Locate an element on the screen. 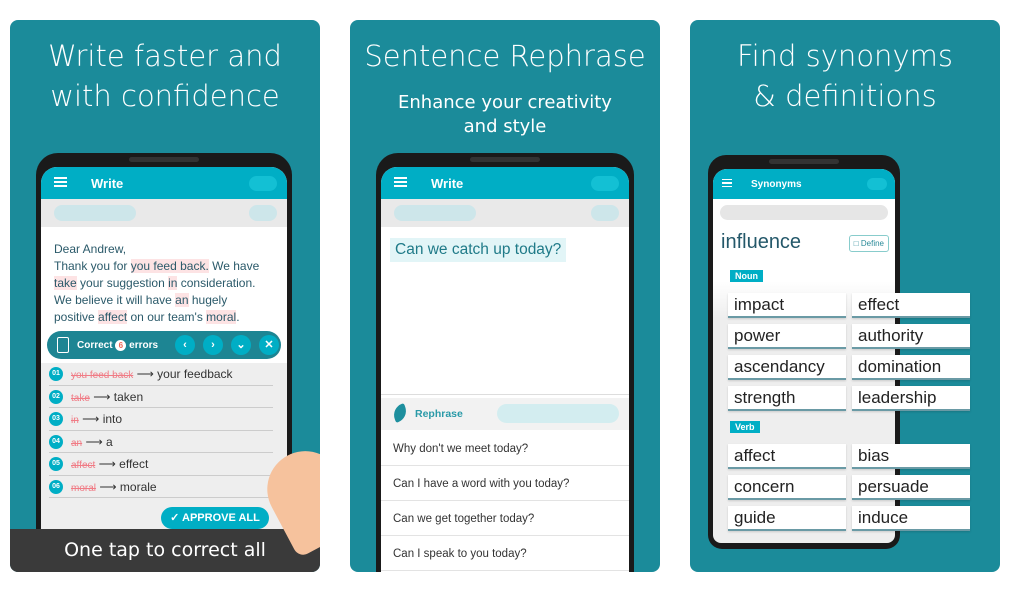 The height and width of the screenshot is (601, 1024). previous-button: ‹ is located at coordinates (185, 345).